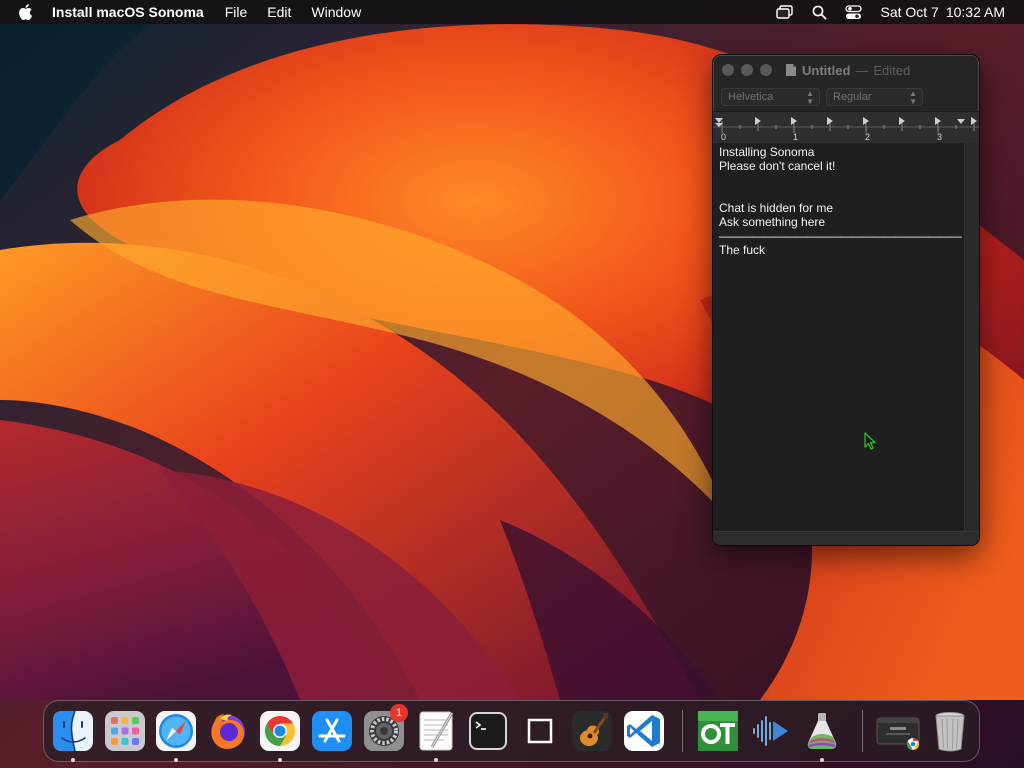 The image size is (1024, 768). Describe the element at coordinates (767, 152) in the screenshot. I see `document-line: Installing Sonoma` at that location.